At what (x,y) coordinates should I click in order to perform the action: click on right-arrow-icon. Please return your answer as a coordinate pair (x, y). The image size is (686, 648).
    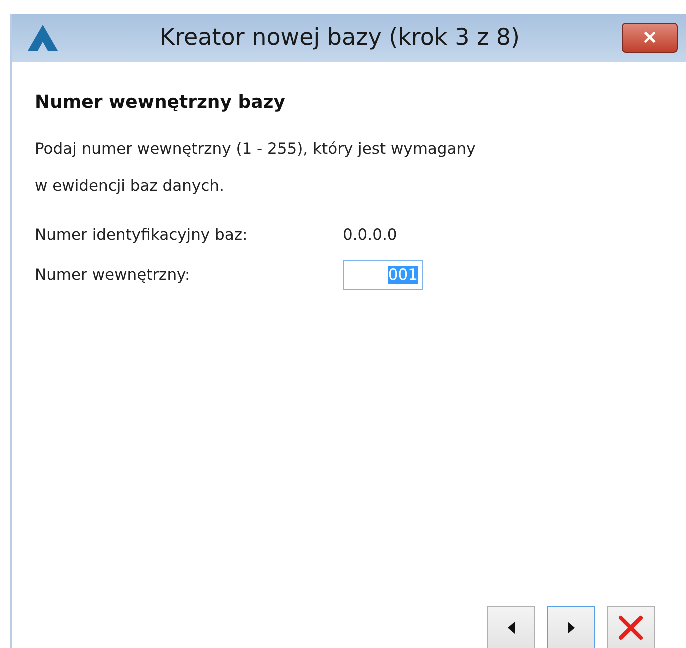
    Looking at the image, I should click on (571, 628).